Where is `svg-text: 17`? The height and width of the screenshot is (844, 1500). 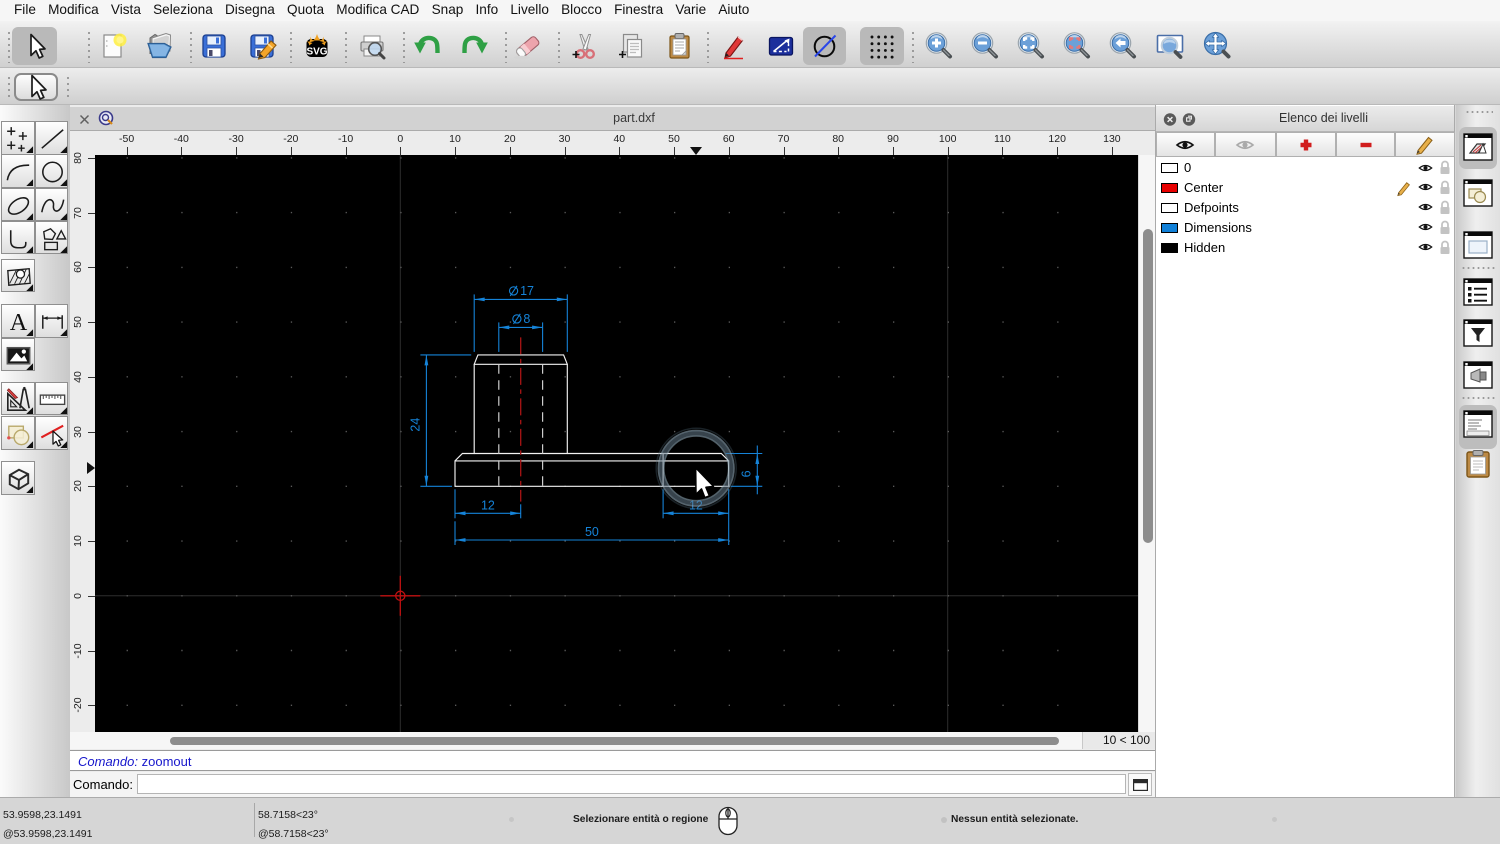
svg-text: 17 is located at coordinates (527, 291).